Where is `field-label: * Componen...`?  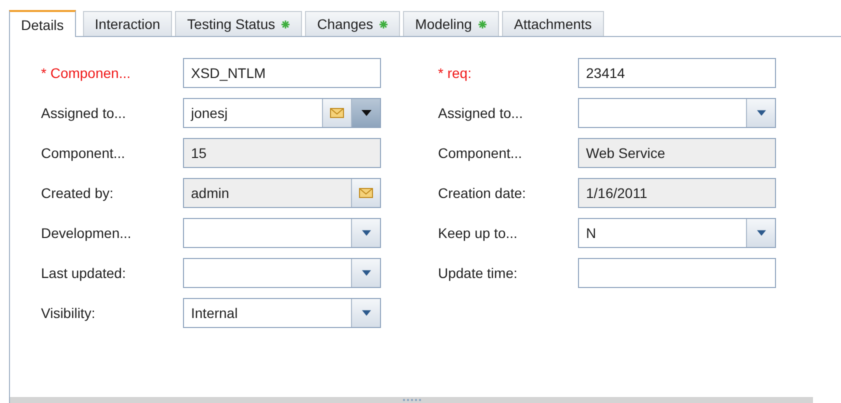 field-label: * Componen... is located at coordinates (86, 73).